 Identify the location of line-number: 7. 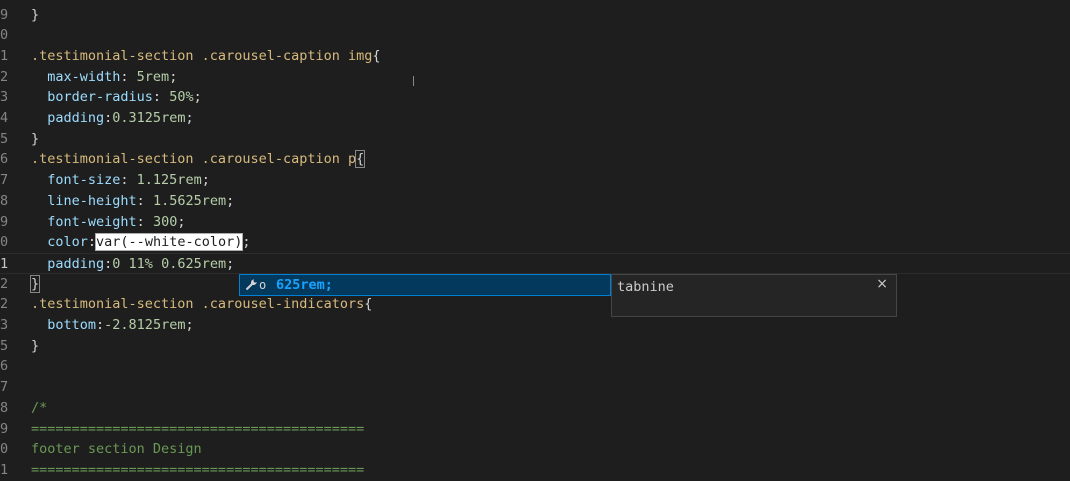
(4, 387).